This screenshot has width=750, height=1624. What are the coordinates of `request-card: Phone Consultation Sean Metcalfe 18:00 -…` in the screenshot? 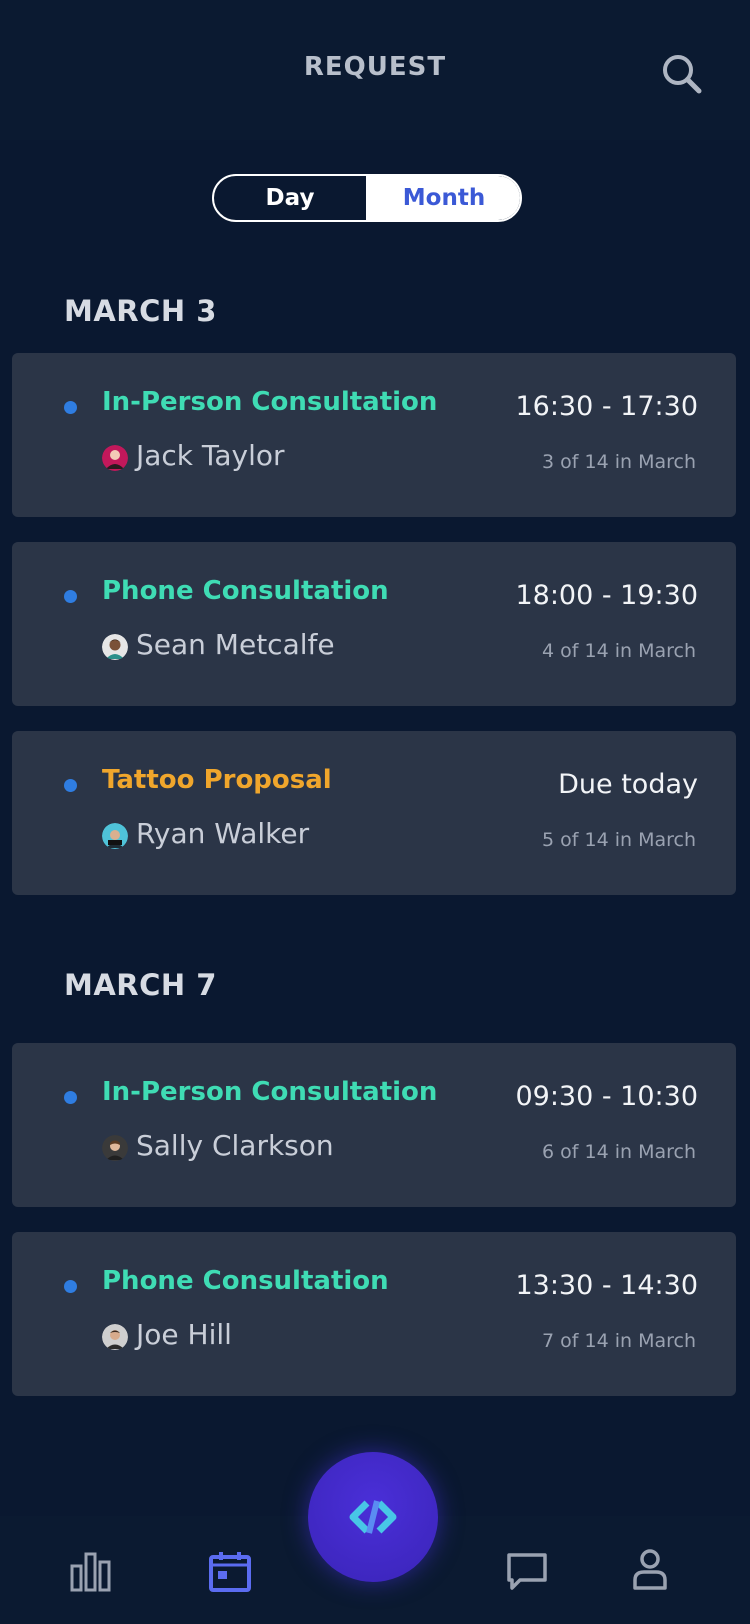 It's located at (374, 624).